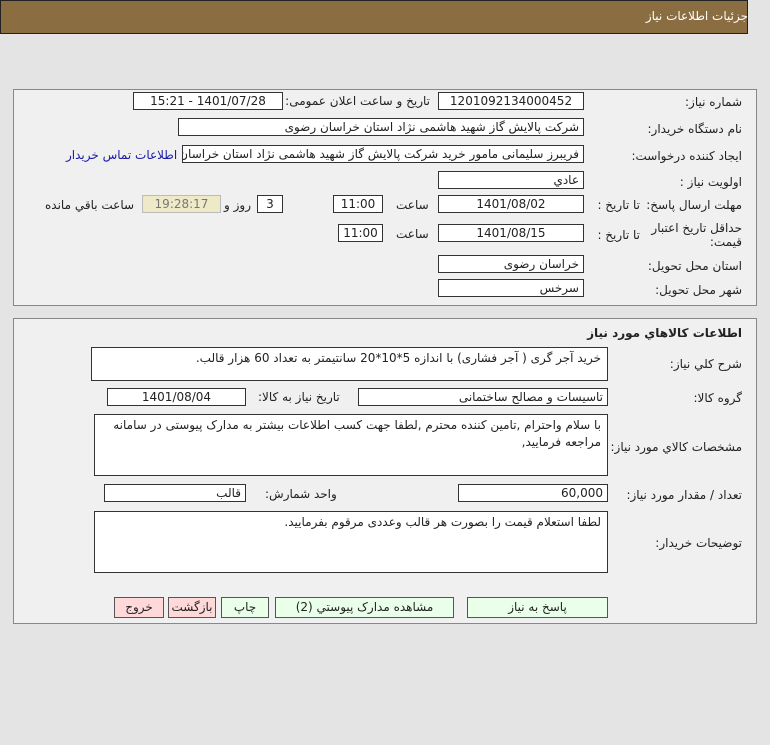 The image size is (770, 745). I want to click on need-number-label: شماره نیاز:, so click(713, 102).